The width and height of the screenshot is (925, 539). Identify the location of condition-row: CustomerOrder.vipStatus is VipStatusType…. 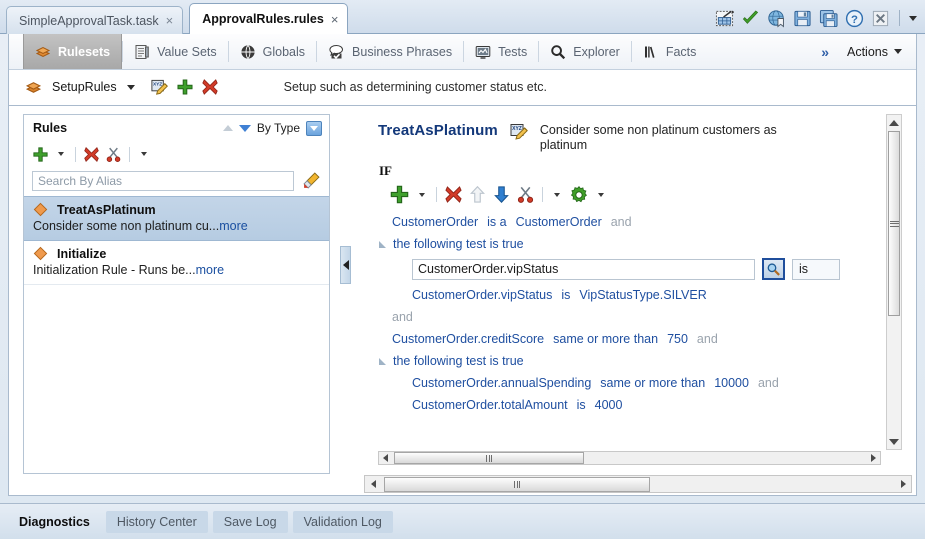
(634, 295).